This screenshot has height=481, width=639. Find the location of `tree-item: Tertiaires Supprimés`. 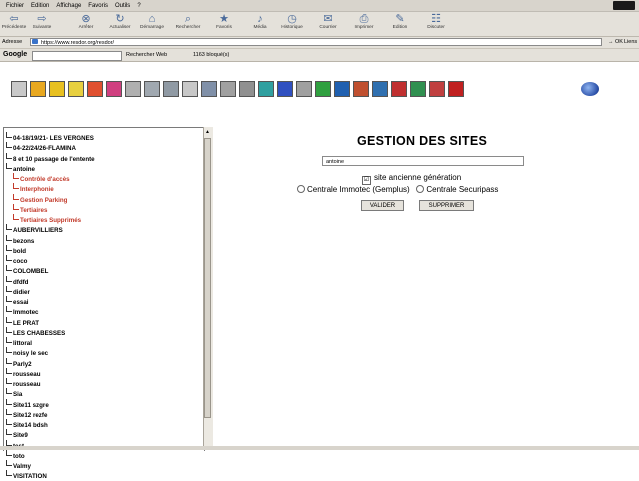

tree-item: Tertiaires Supprimés is located at coordinates (50, 219).